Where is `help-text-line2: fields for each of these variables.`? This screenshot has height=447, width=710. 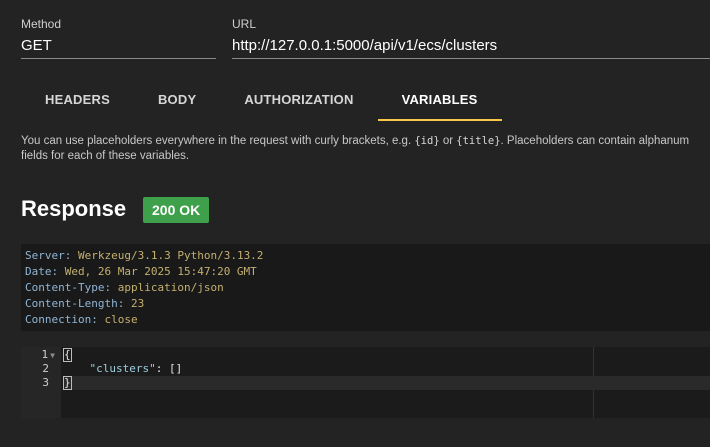
help-text-line2: fields for each of these variables. is located at coordinates (105, 156).